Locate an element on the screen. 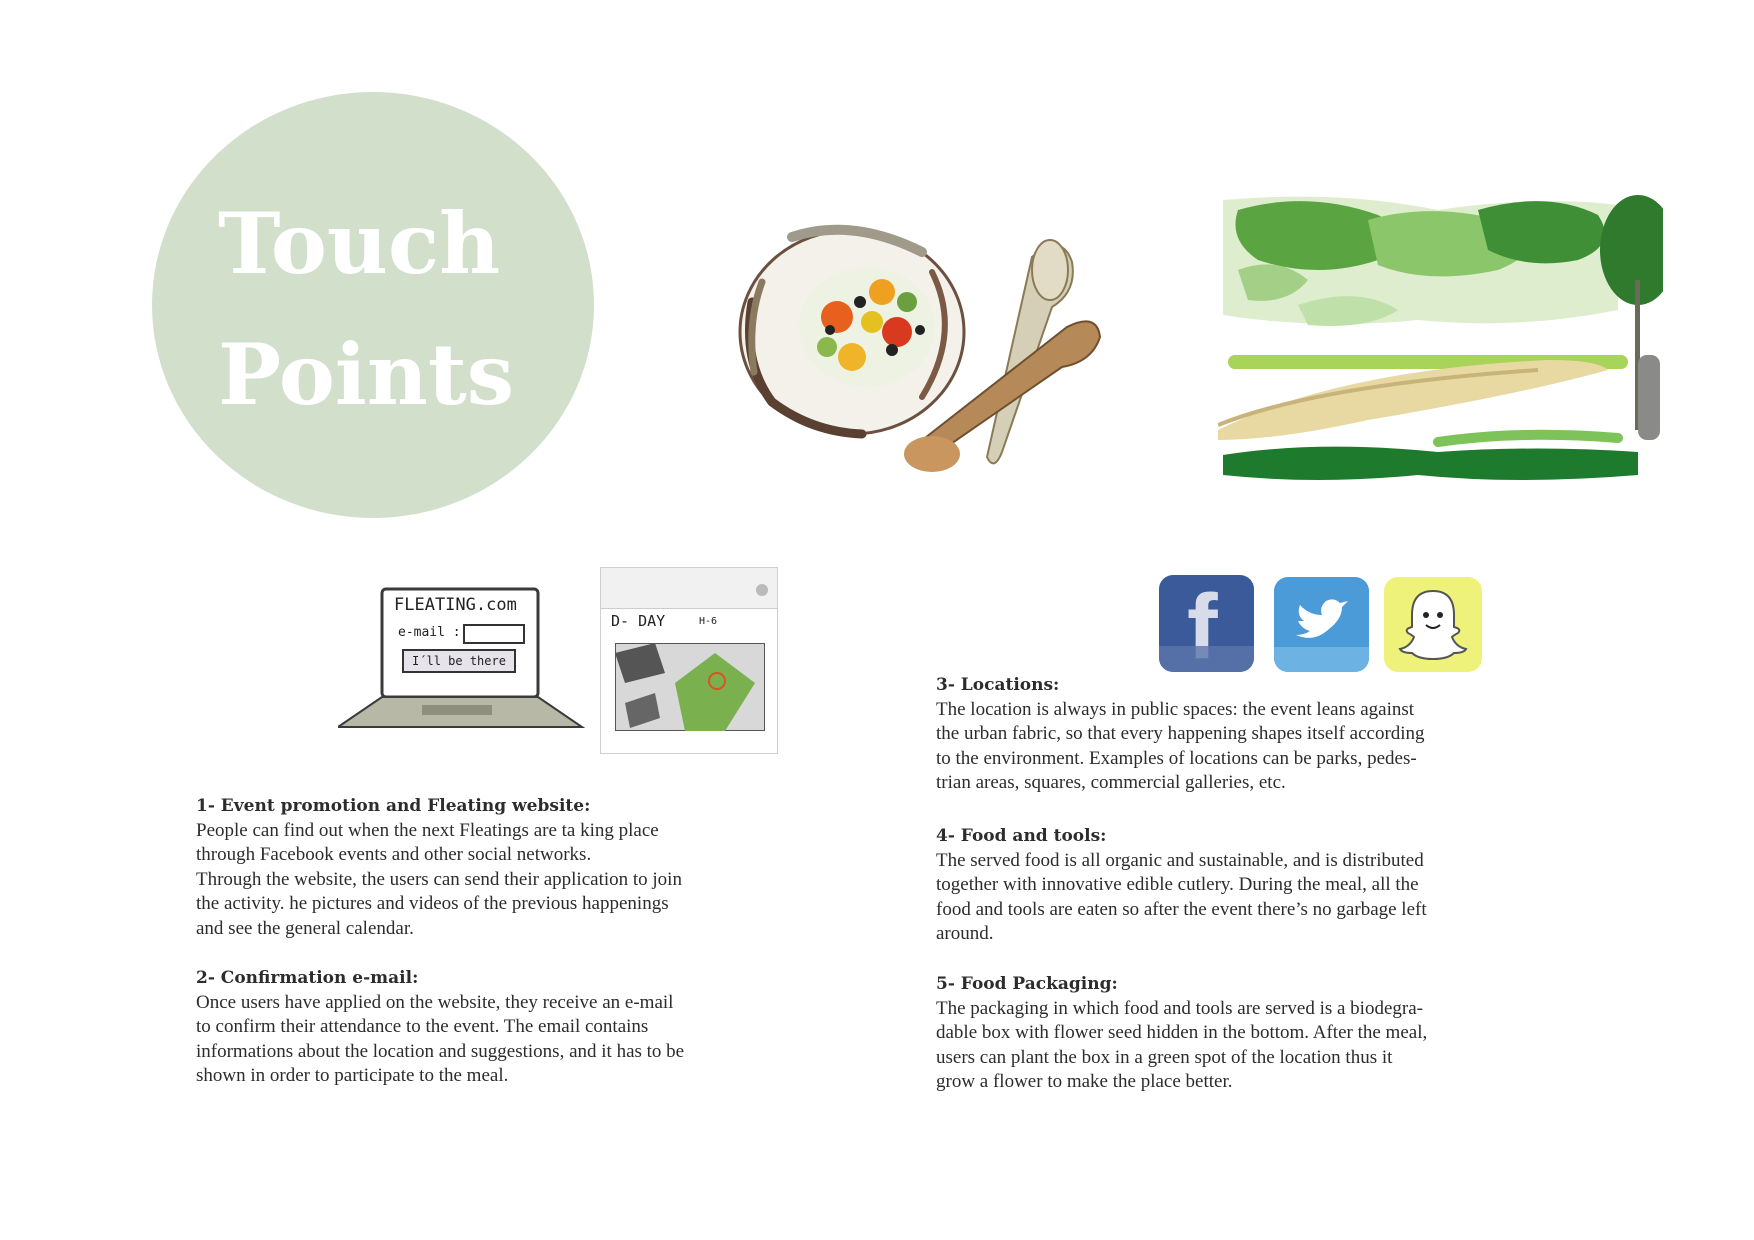 Image resolution: width=1754 pixels, height=1240 pixels. title-line-1: Touch is located at coordinates (359, 243).